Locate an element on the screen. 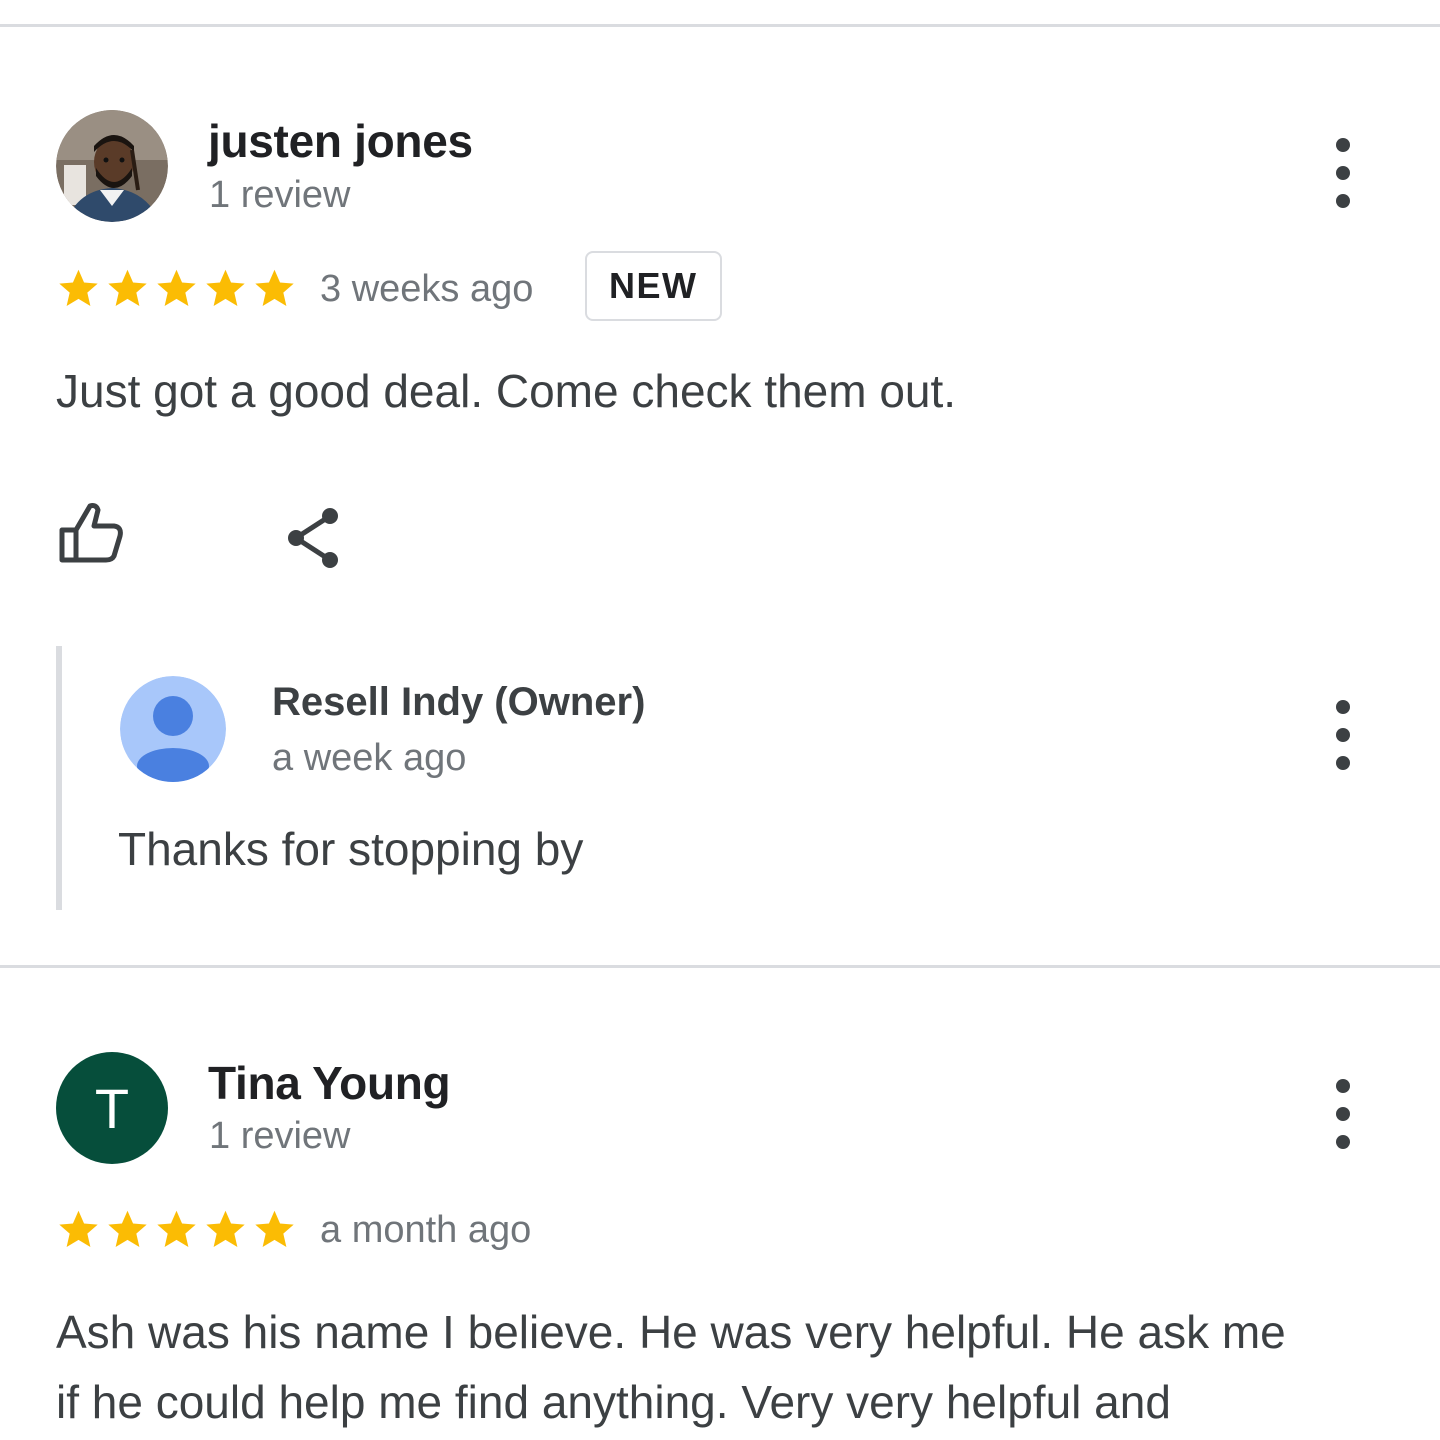 This screenshot has width=1440, height=1440. reviewer-name: Tina Young is located at coordinates (329, 1083).